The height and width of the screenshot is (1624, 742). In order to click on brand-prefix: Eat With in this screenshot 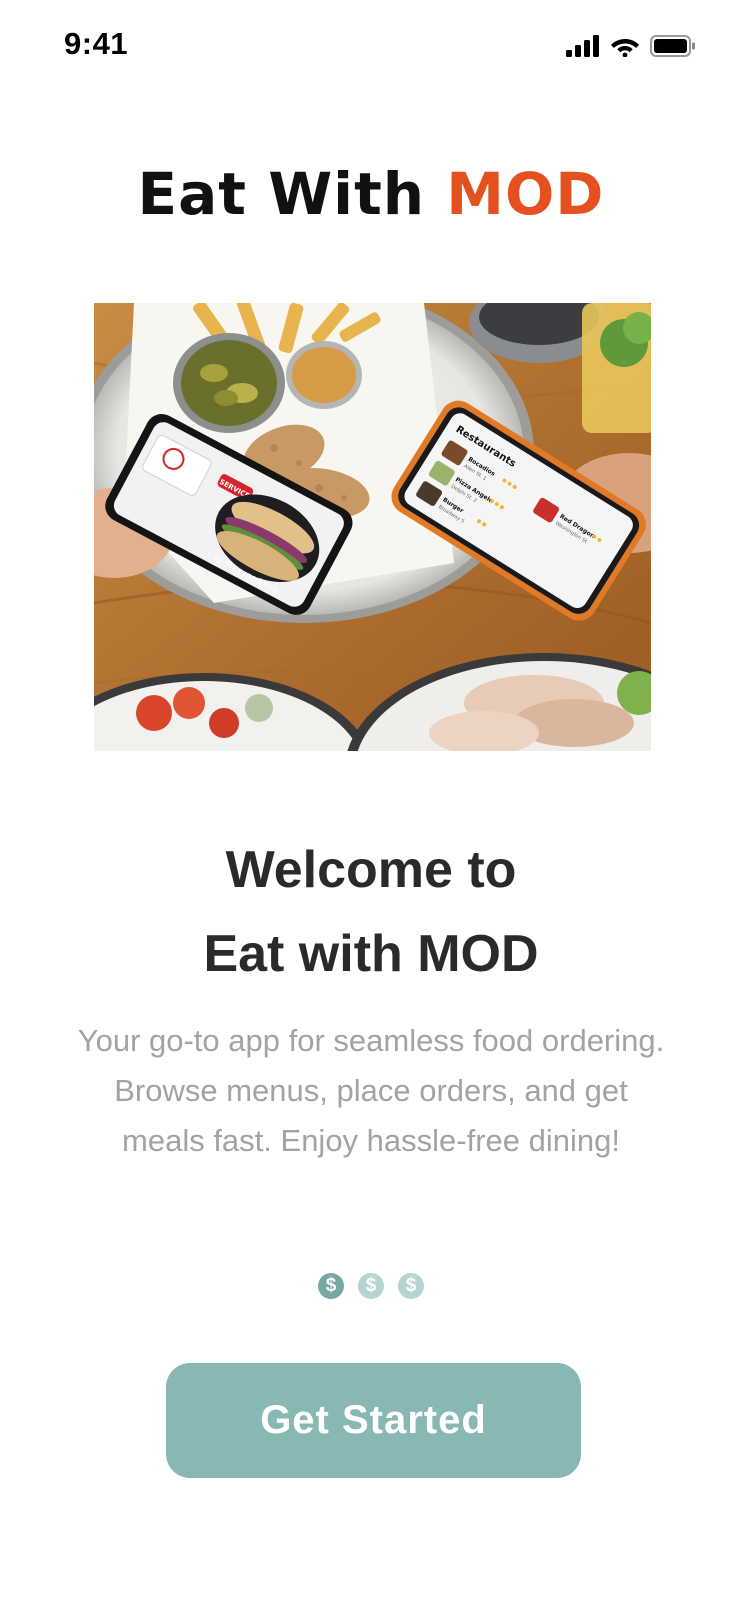, I will do `click(292, 194)`.